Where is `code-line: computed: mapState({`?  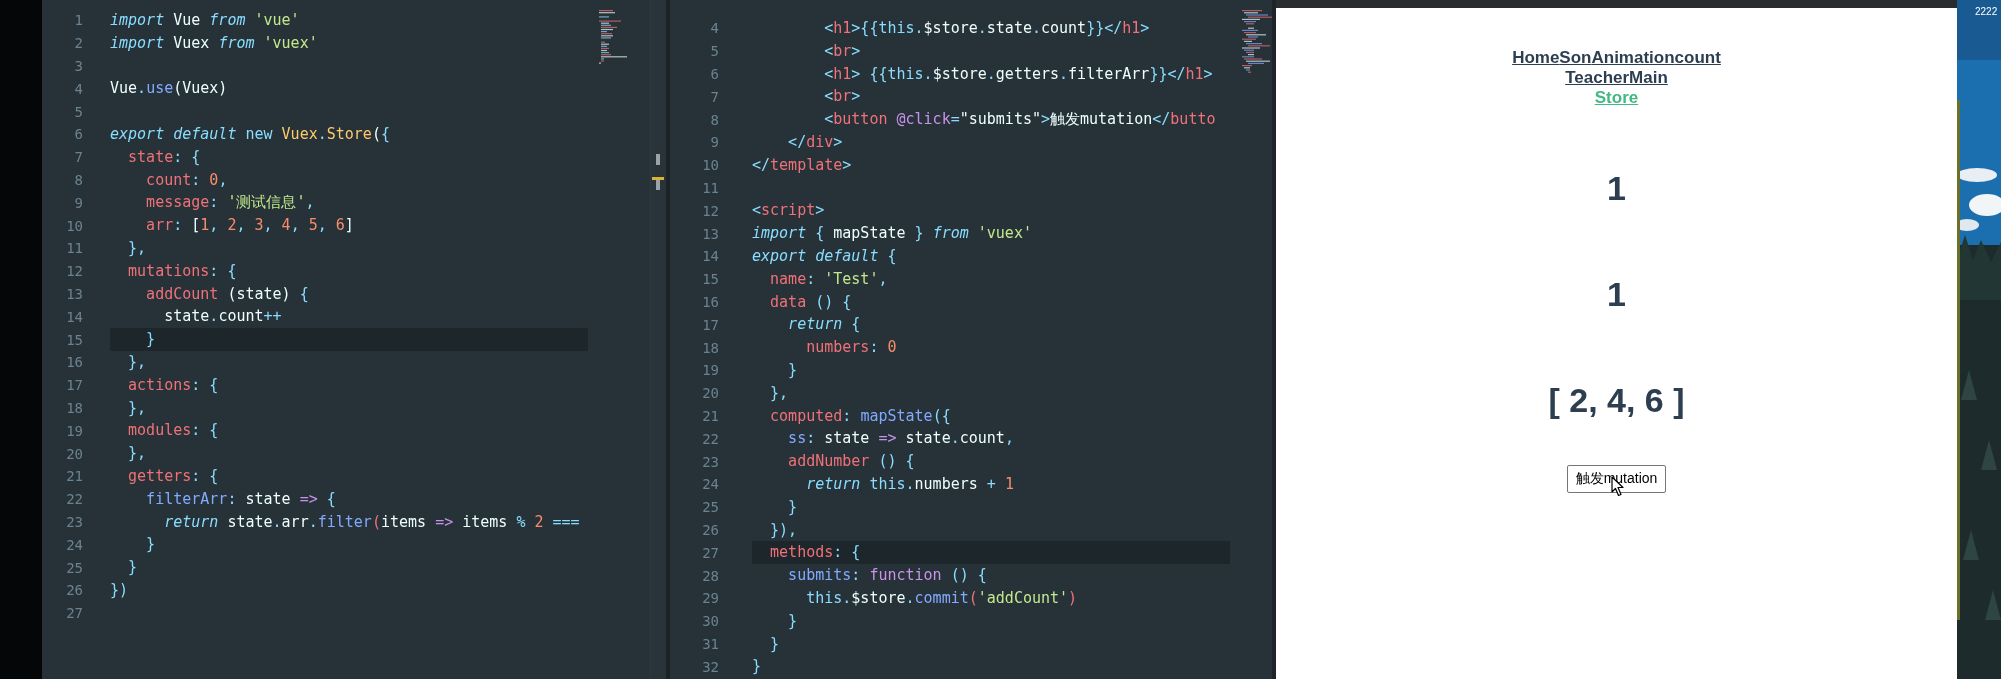 code-line: computed: mapState({ is located at coordinates (860, 416).